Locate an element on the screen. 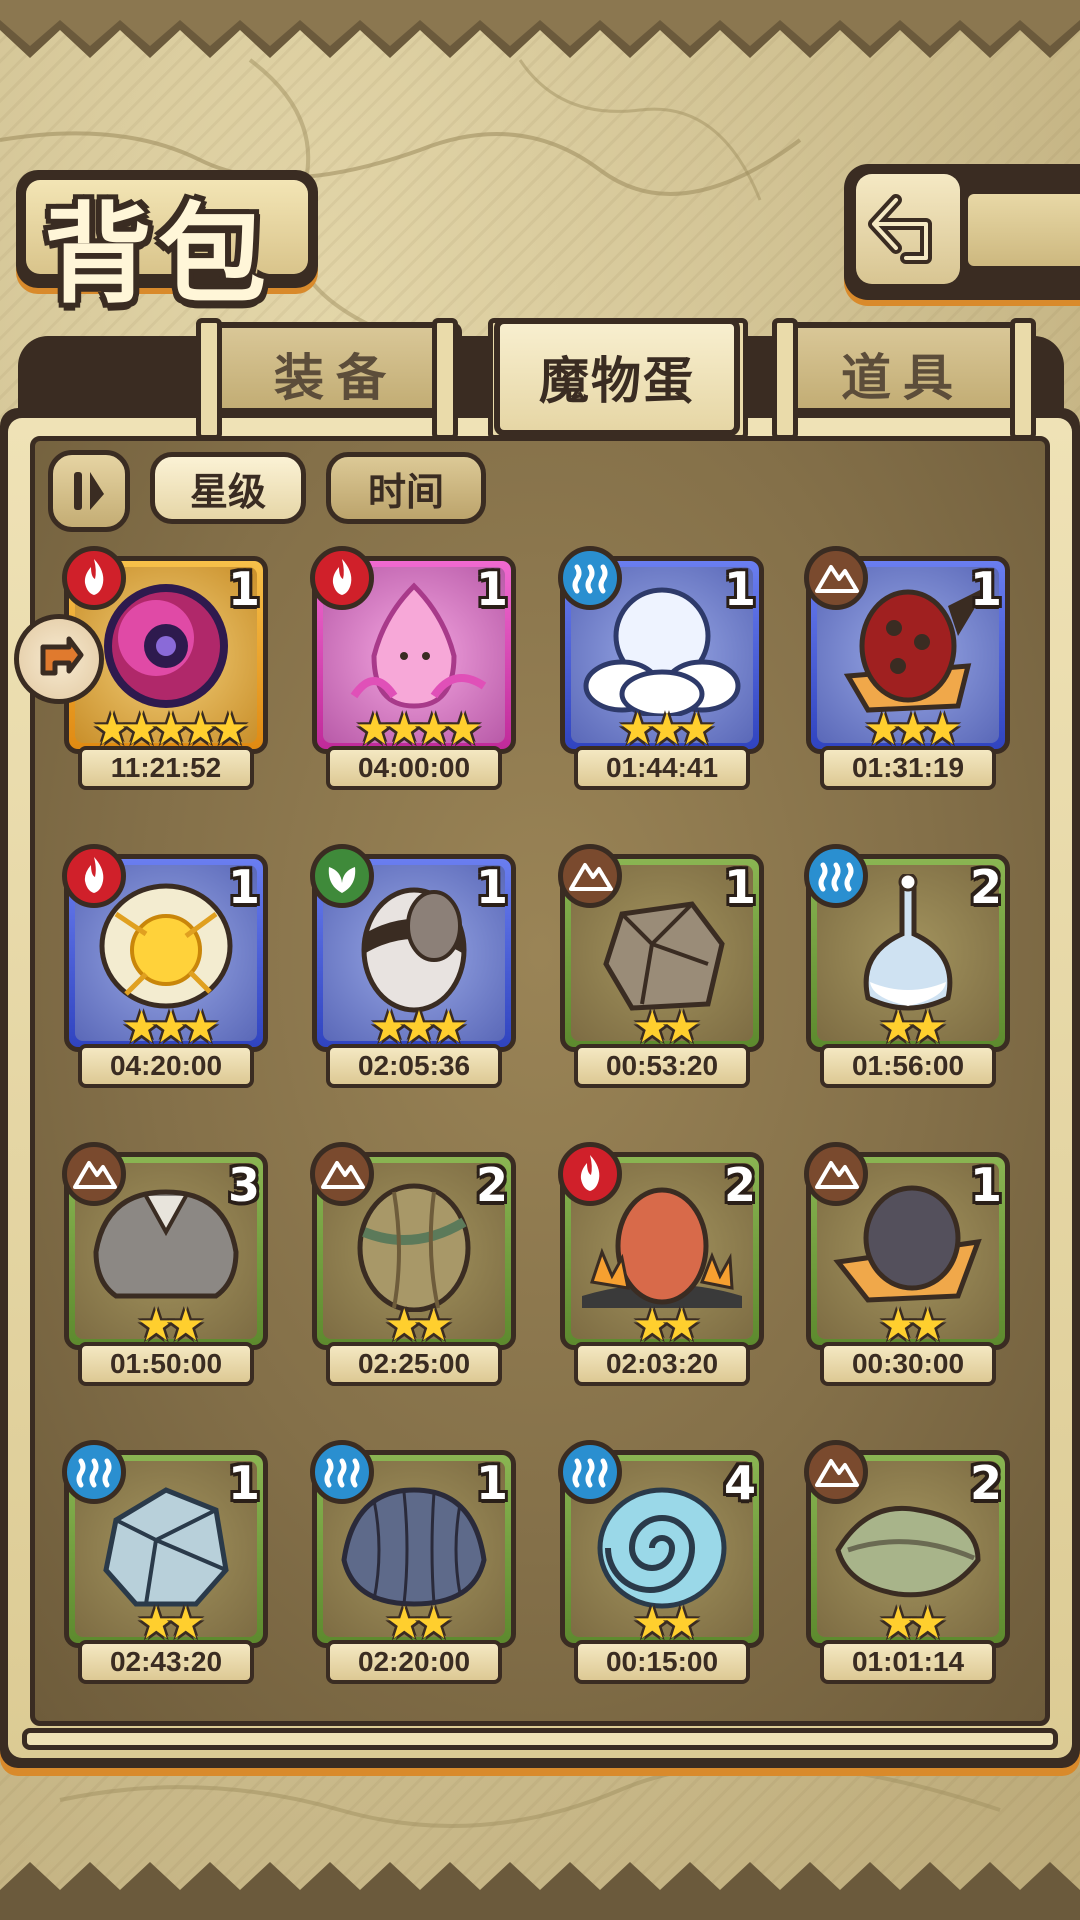  egg-card: 1 ★★ 00:30:00 is located at coordinates (907, 1268).